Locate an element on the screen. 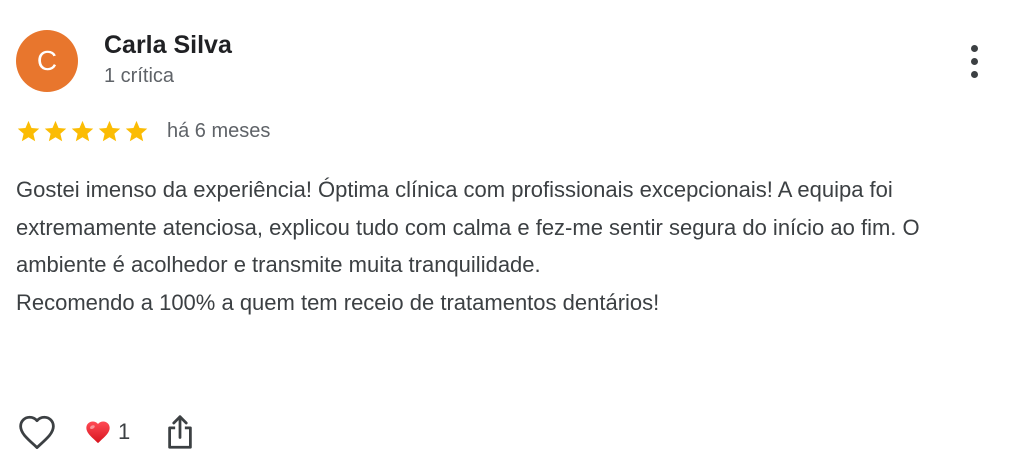 The height and width of the screenshot is (476, 1020). like-button is located at coordinates (37, 432).